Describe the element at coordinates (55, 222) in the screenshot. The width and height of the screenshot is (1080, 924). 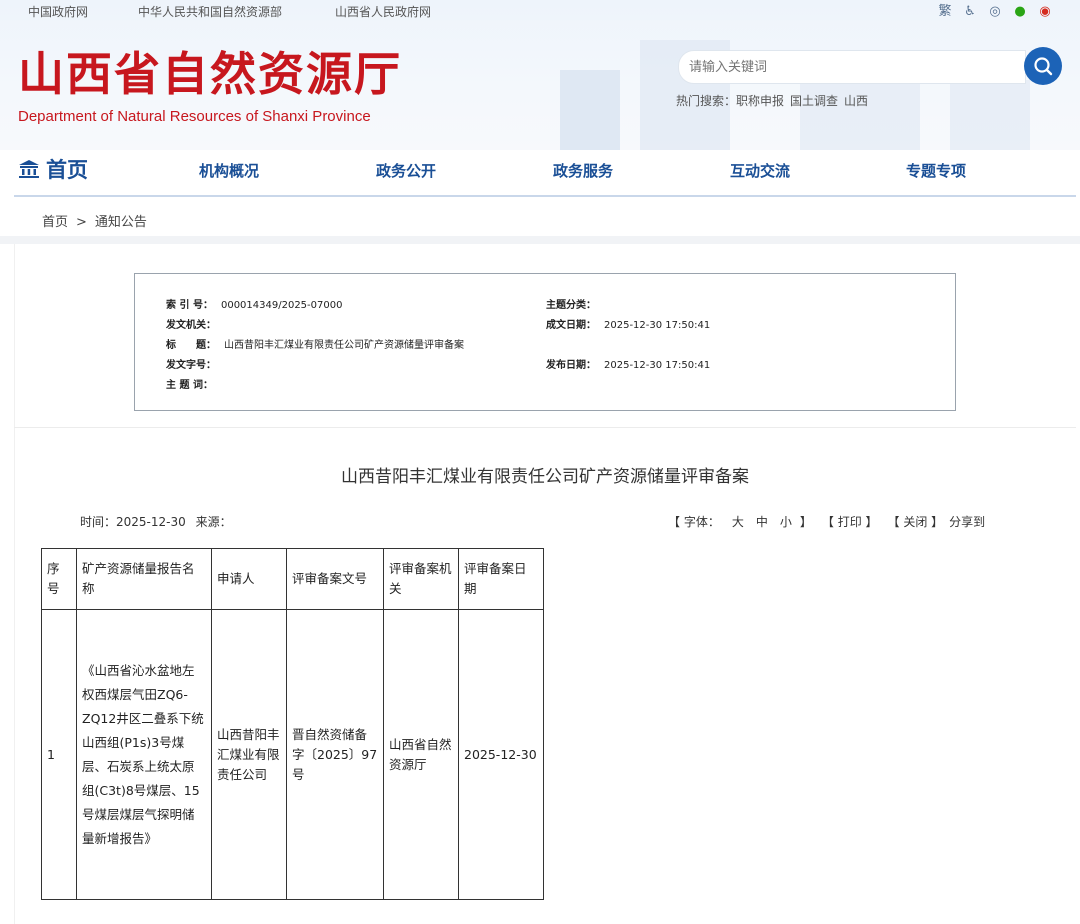
I see `breadcrumb-home: 首页` at that location.